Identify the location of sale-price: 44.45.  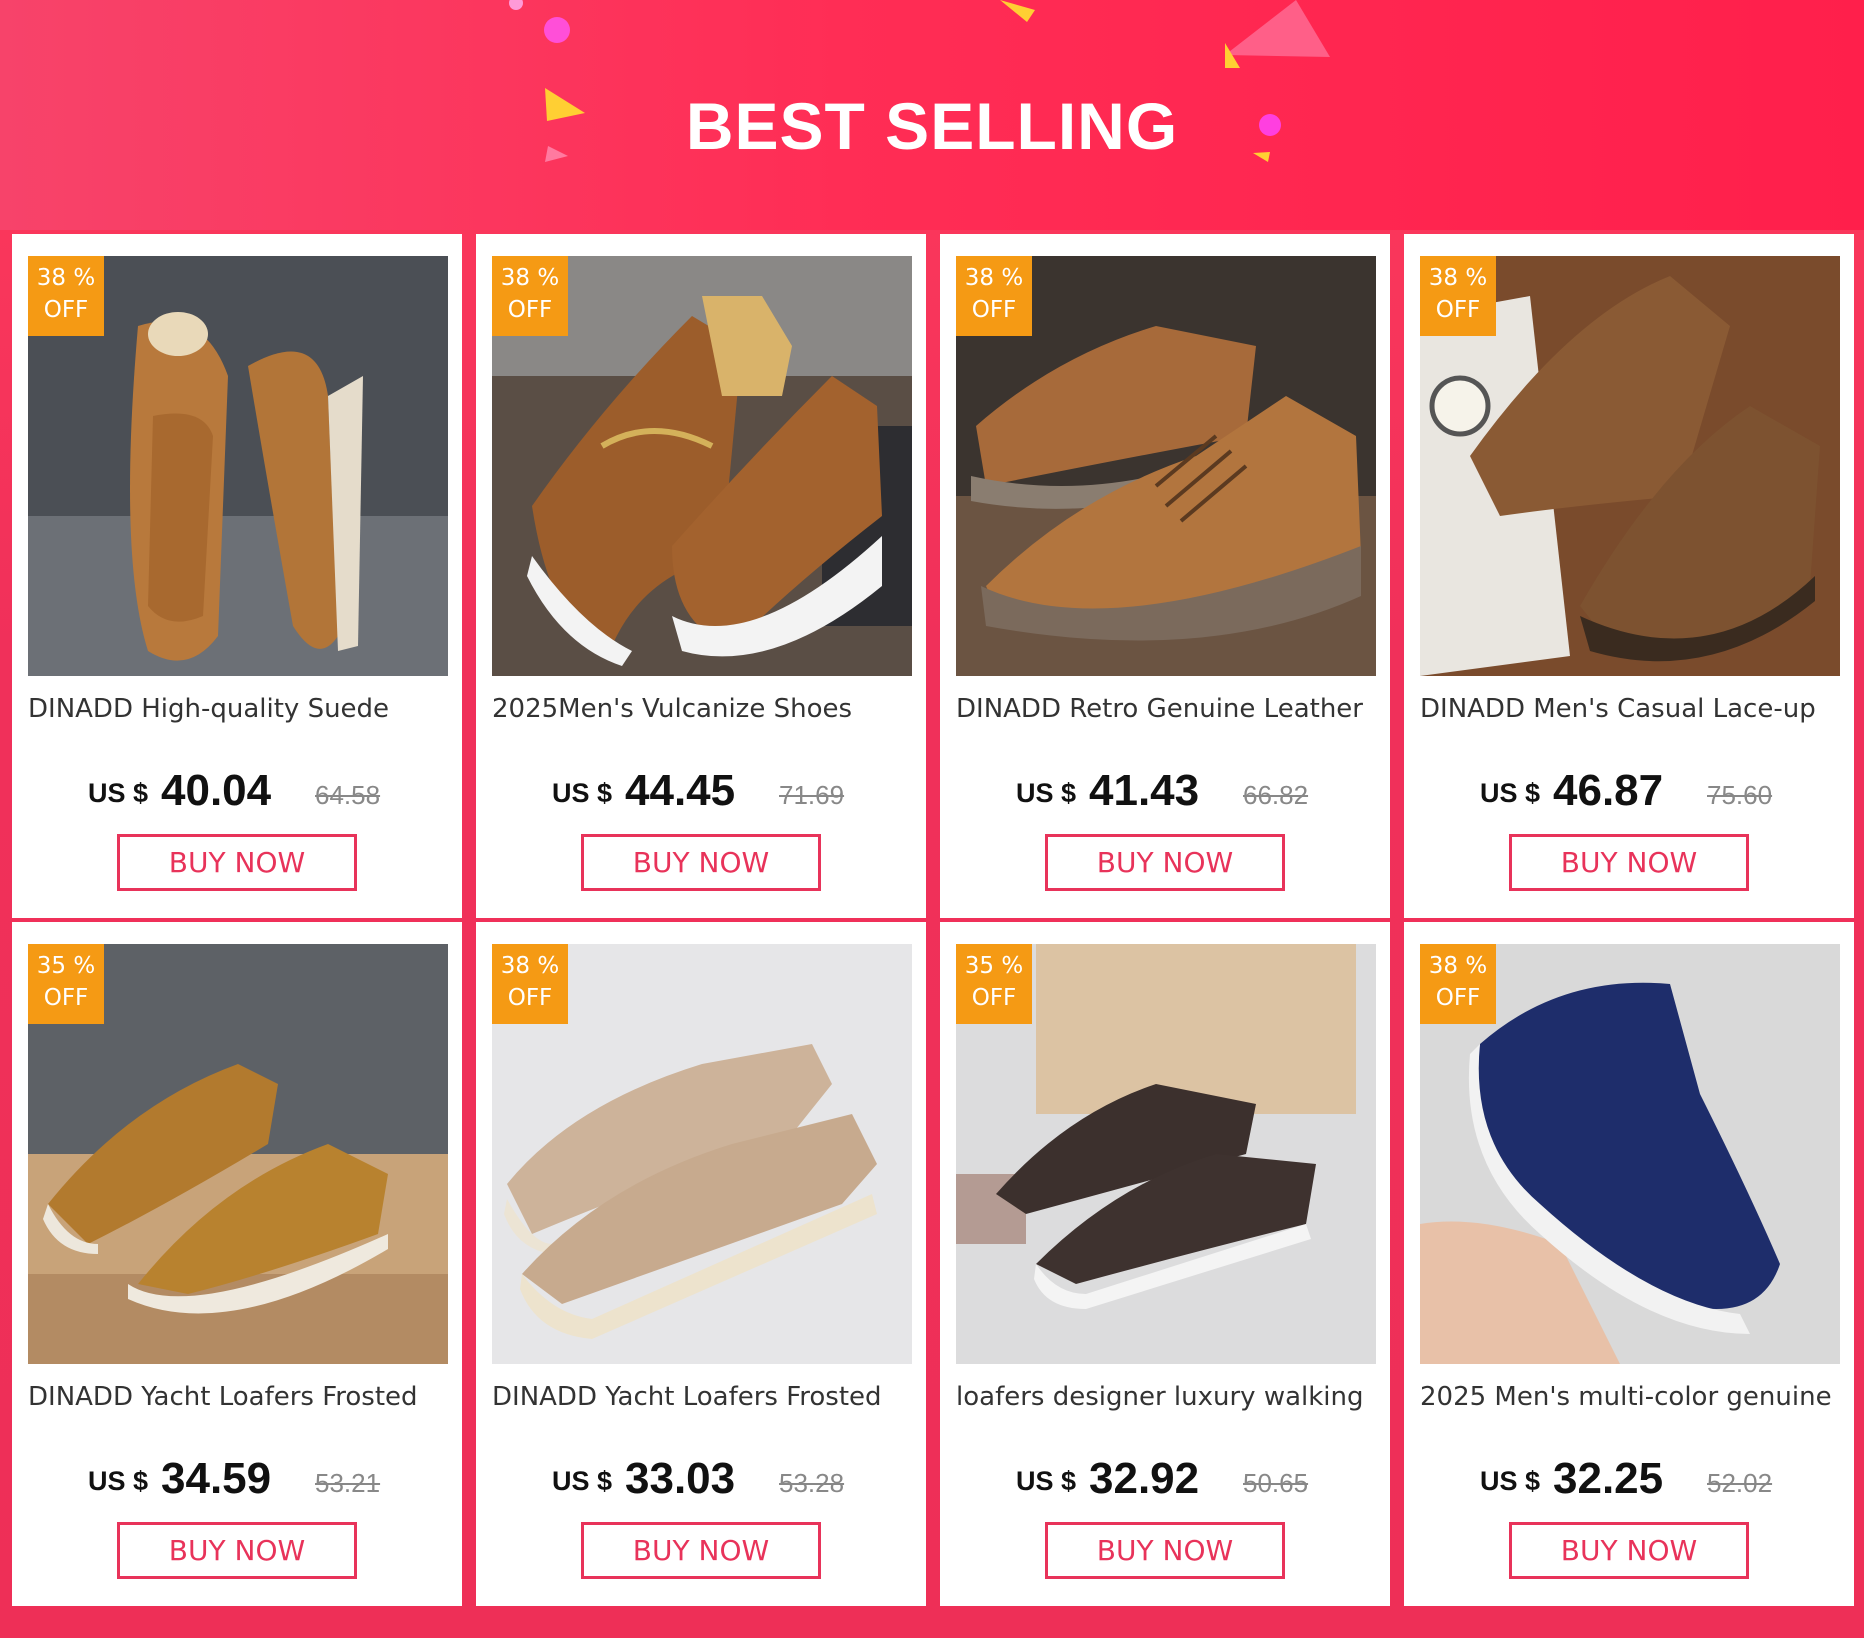
(680, 790).